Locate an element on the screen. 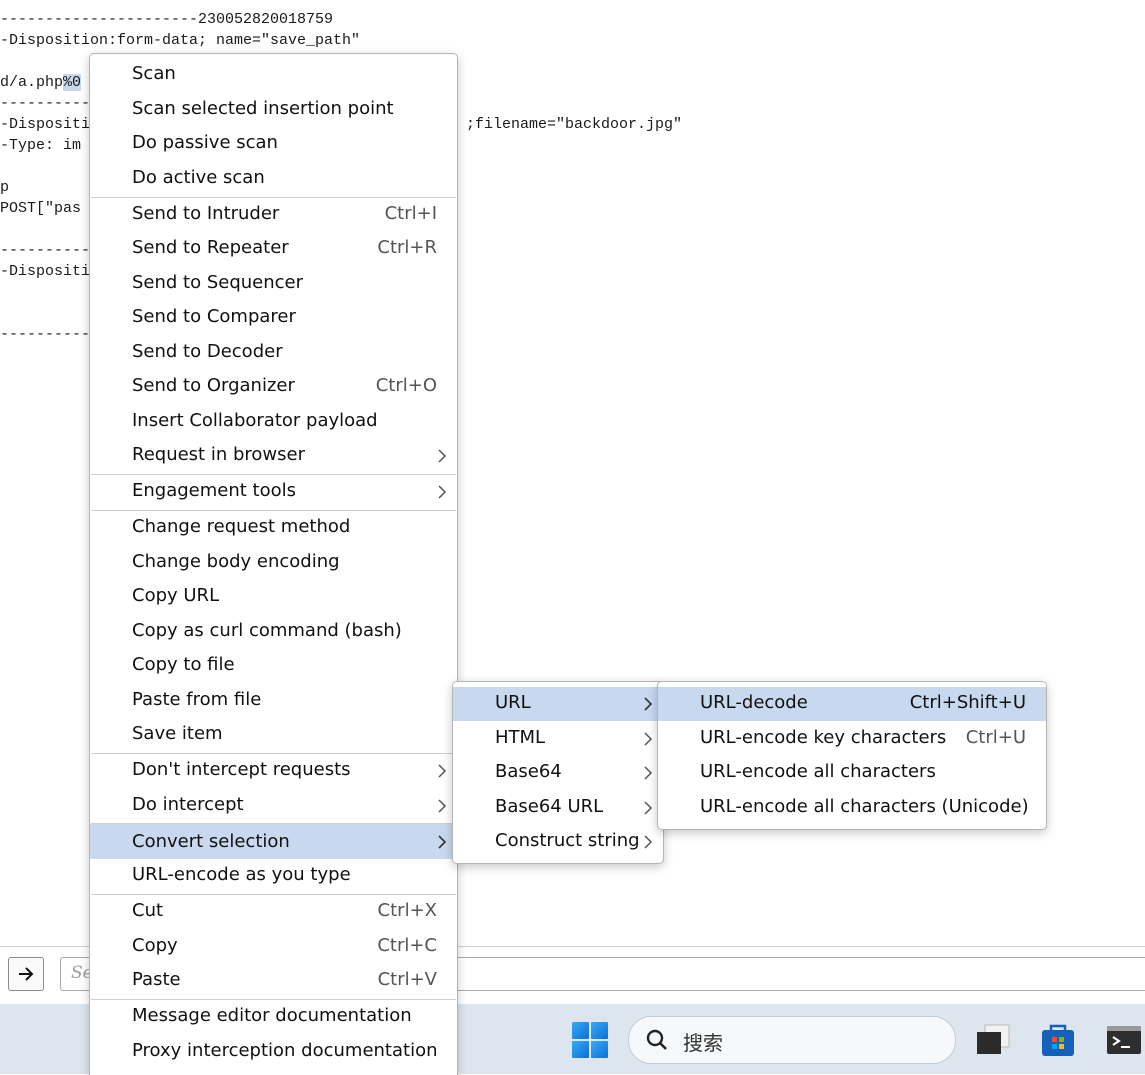  shortcut-label: Ctrl+C is located at coordinates (407, 945).